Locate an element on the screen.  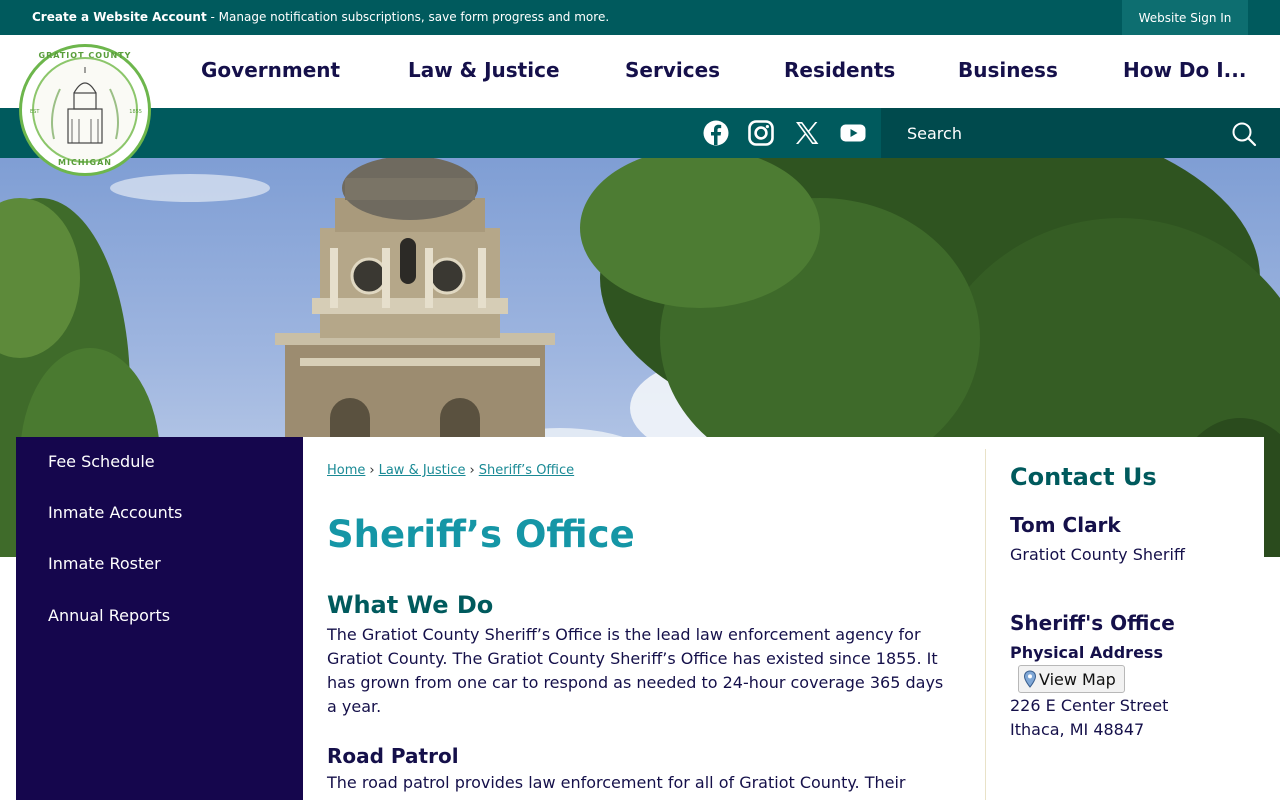
sidebar-item-fee-schedule: Fee Schedule is located at coordinates (101, 461).